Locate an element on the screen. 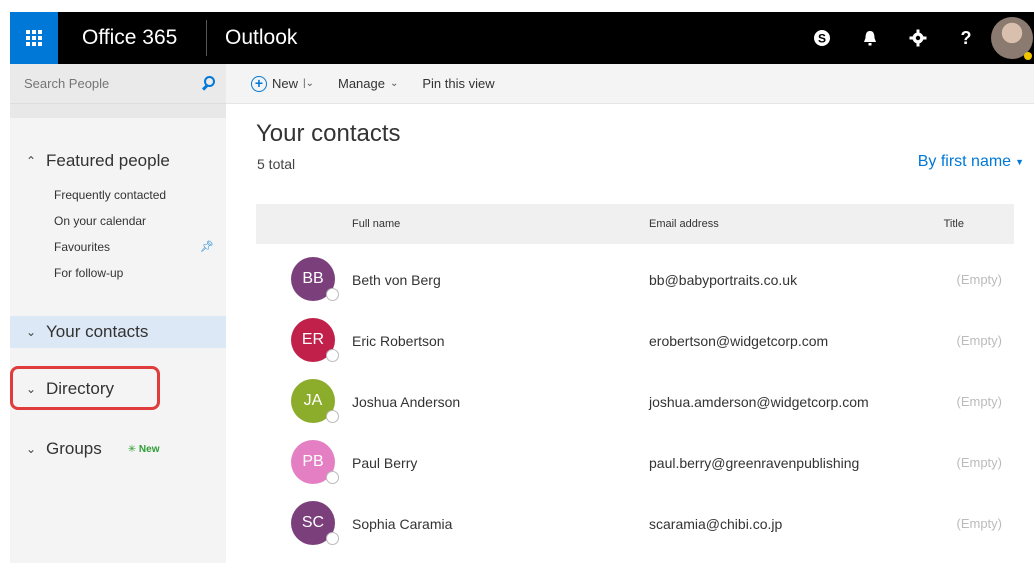 The height and width of the screenshot is (563, 1034). contact-name: Paul Berry is located at coordinates (385, 463).